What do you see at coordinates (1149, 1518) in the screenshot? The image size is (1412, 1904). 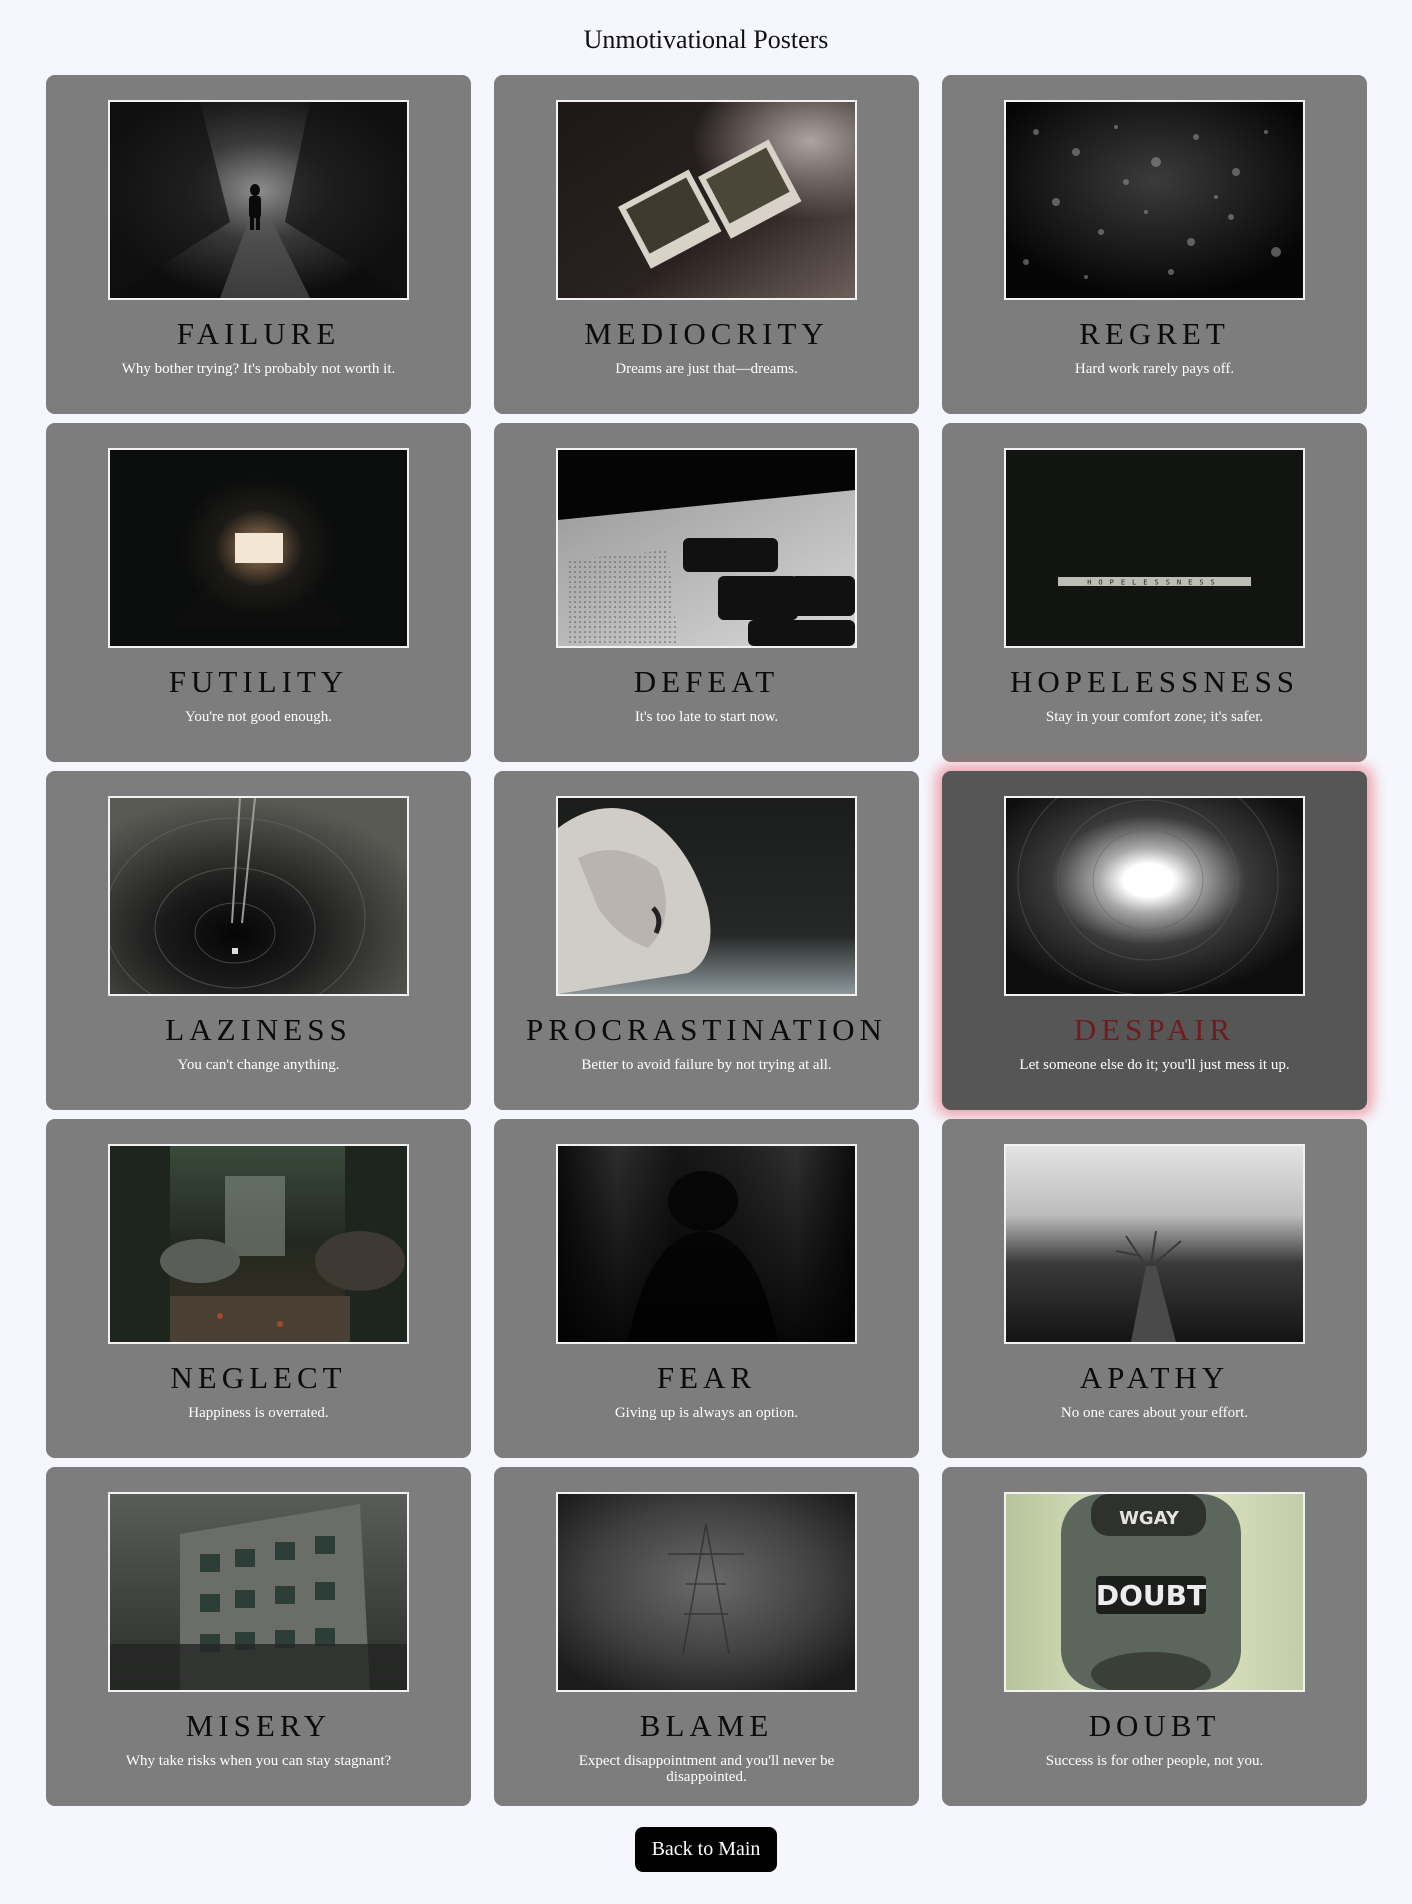 I see `sticker-top-text: WGAY` at bounding box center [1149, 1518].